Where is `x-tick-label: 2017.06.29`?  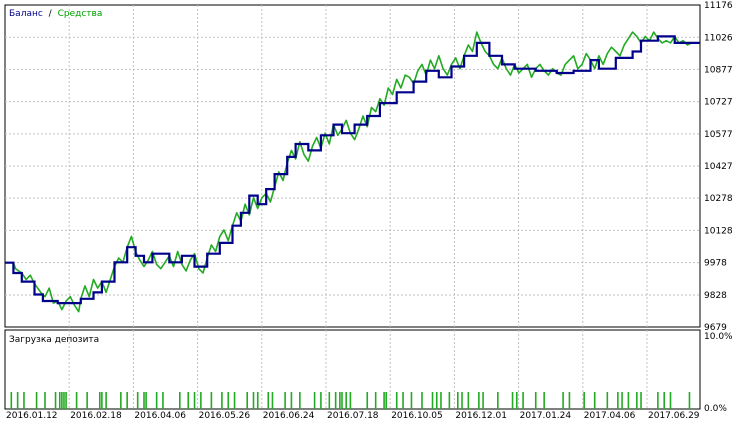
x-tick-label: 2017.06.29 is located at coordinates (674, 416).